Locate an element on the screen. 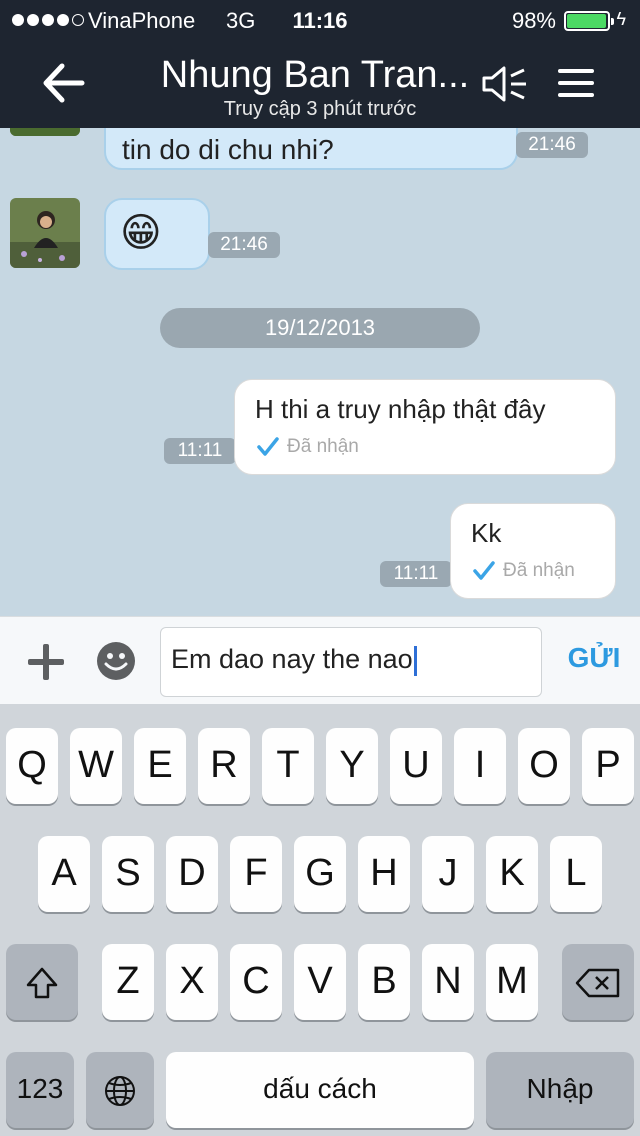 This screenshot has height=1136, width=640. key-e: E is located at coordinates (160, 766).